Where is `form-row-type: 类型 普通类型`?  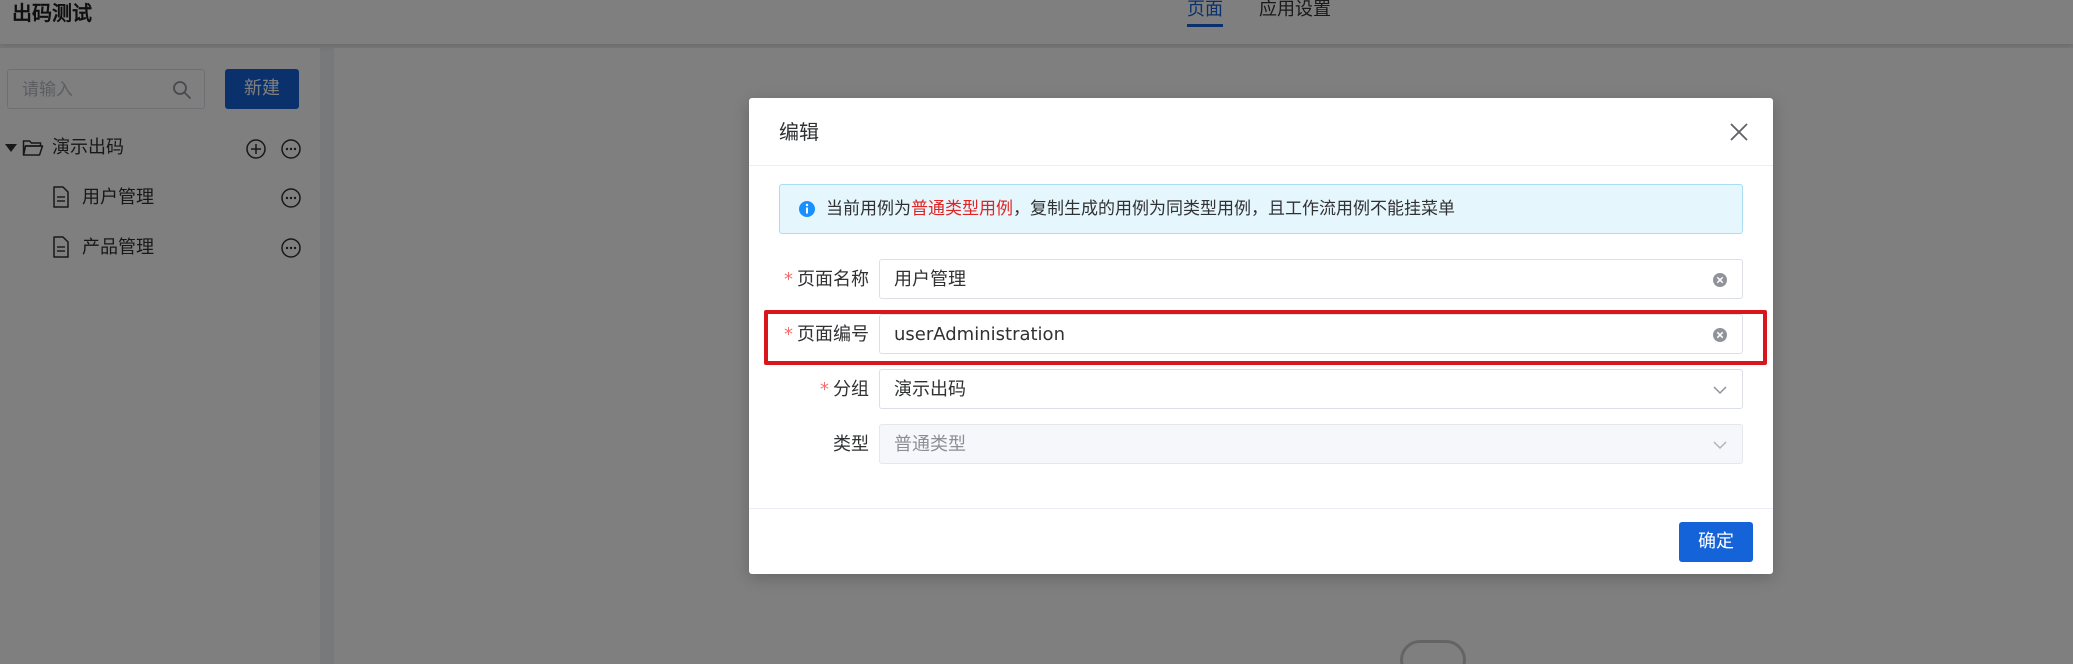
form-row-type: 类型 普通类型 is located at coordinates (1261, 445).